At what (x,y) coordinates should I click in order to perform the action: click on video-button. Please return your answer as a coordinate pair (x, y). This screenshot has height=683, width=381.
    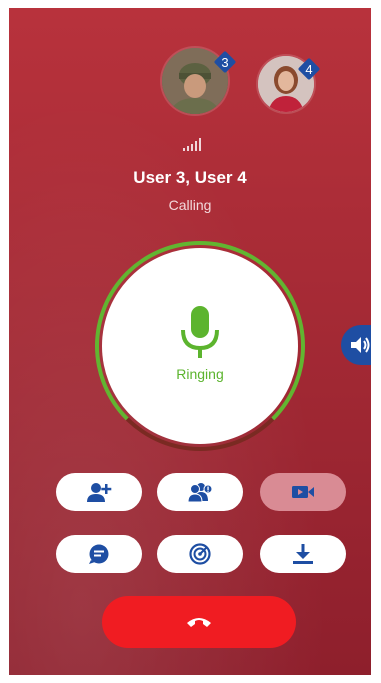
    Looking at the image, I should click on (303, 492).